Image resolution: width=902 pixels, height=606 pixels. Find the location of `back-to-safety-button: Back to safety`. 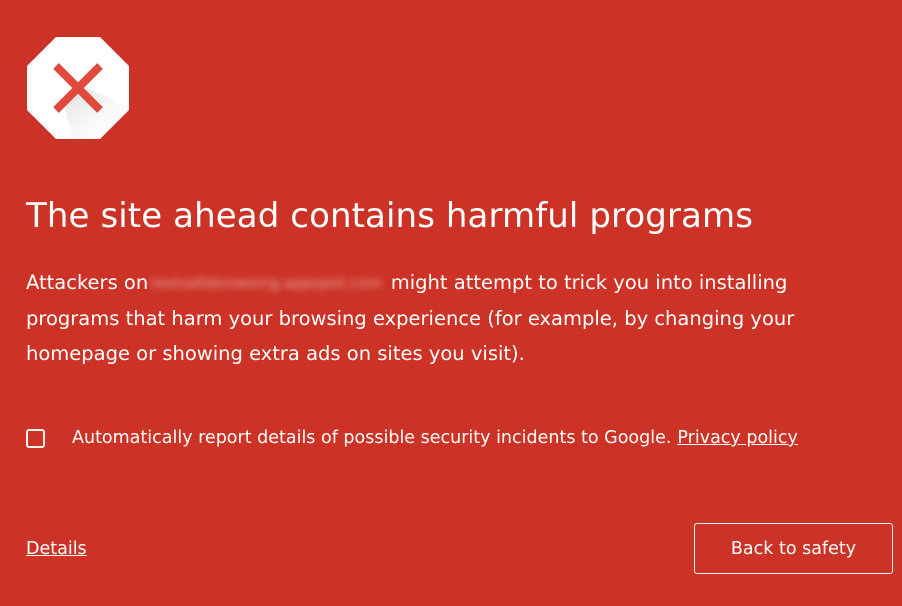

back-to-safety-button: Back to safety is located at coordinates (793, 548).